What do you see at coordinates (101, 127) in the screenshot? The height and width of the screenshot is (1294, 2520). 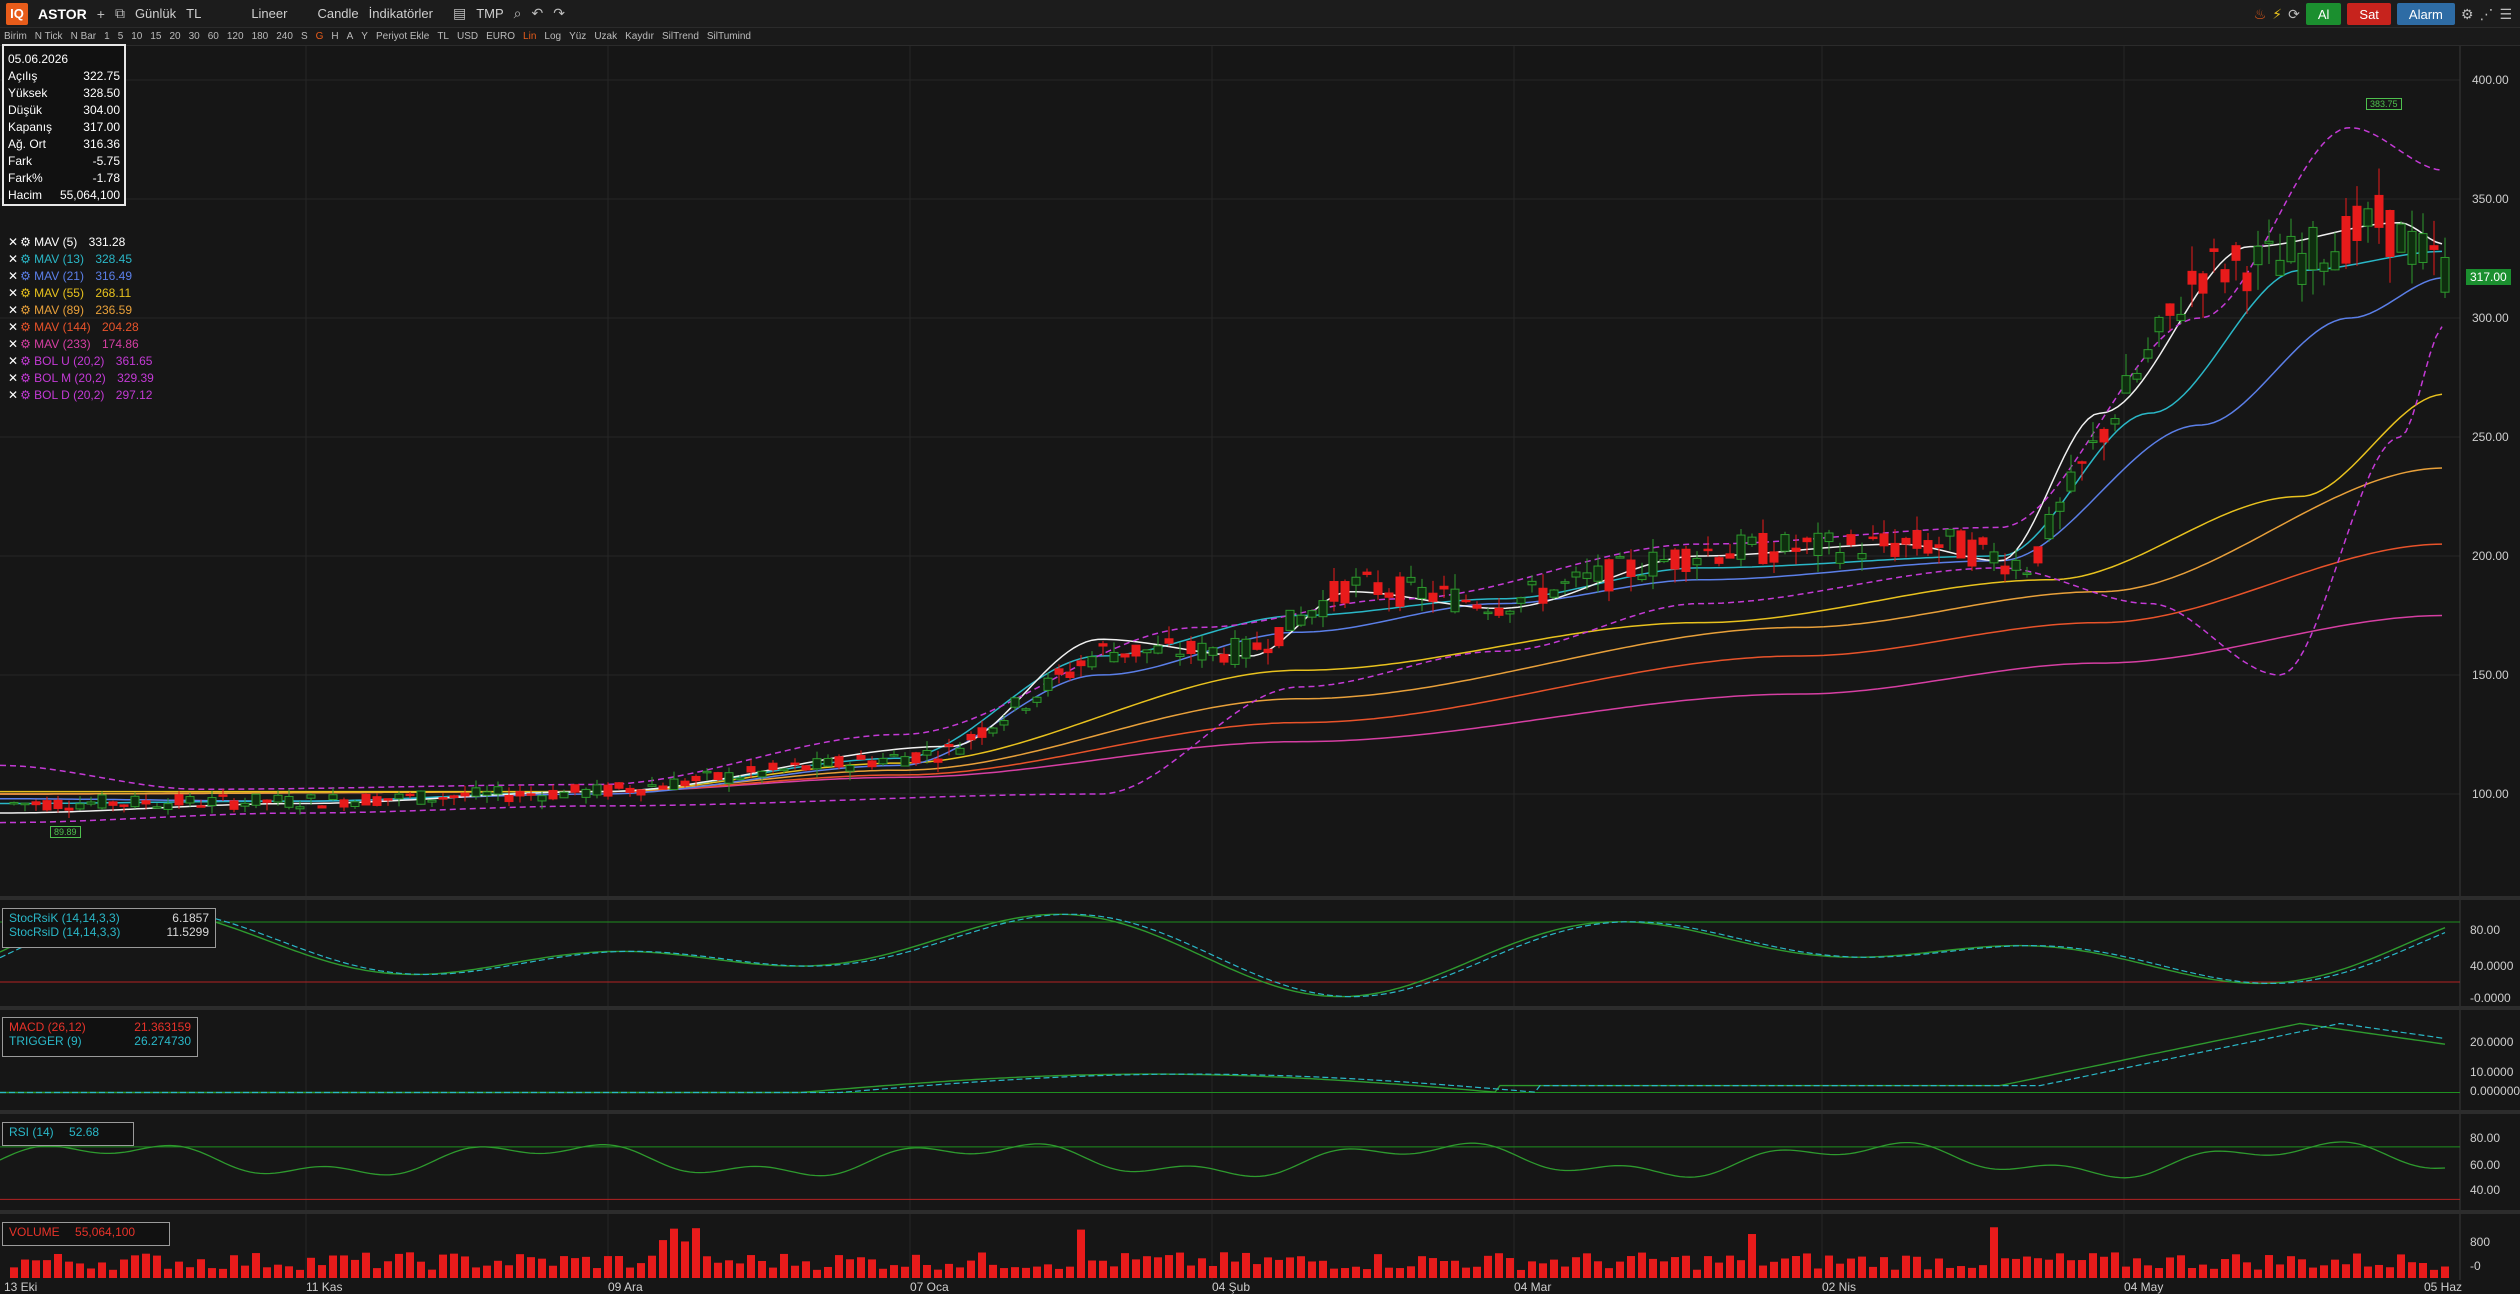 I see `info-value: 317.00` at bounding box center [101, 127].